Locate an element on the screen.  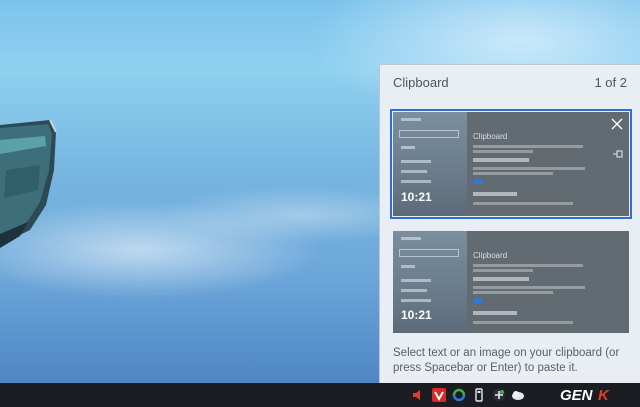
network-icon is located at coordinates (499, 395).